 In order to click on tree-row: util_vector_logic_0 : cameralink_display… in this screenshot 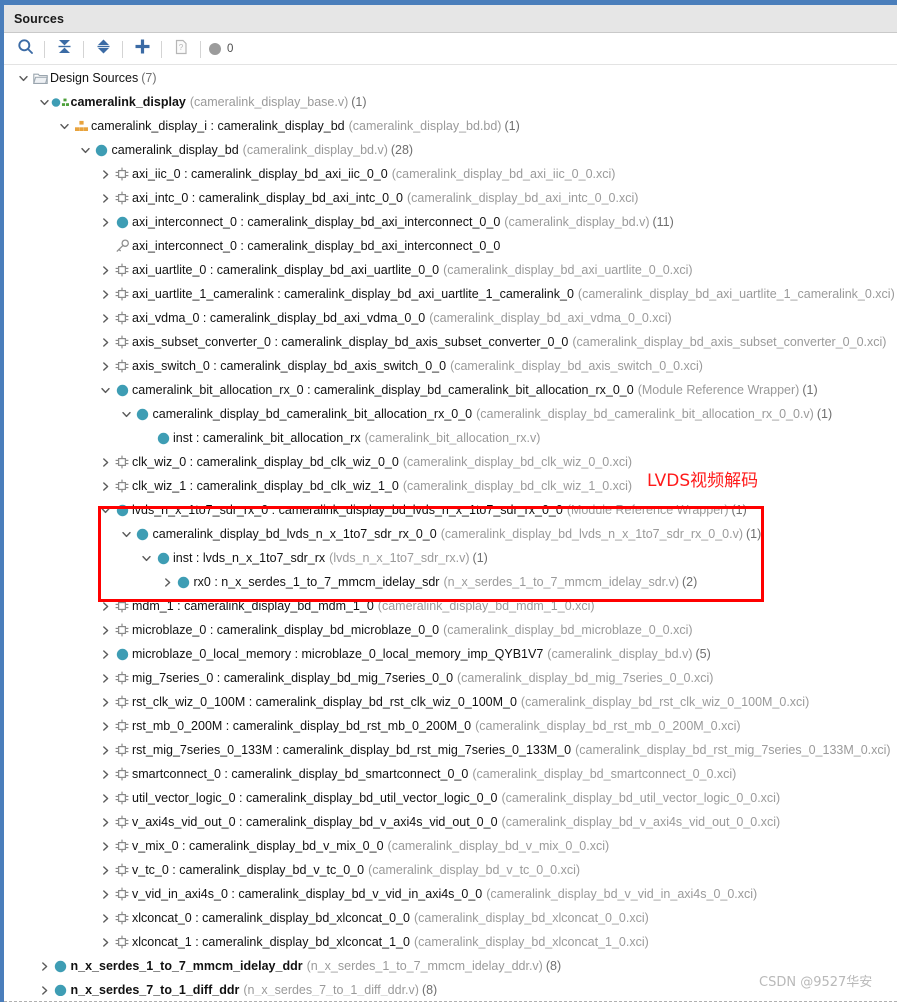, I will do `click(450, 798)`.